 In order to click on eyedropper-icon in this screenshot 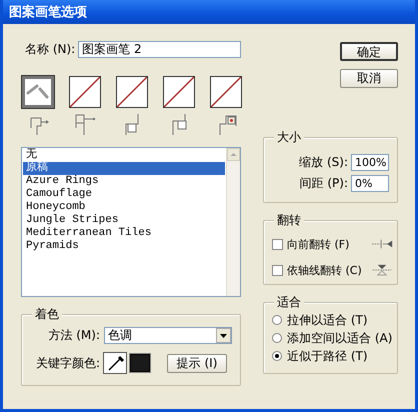, I will do `click(115, 363)`.